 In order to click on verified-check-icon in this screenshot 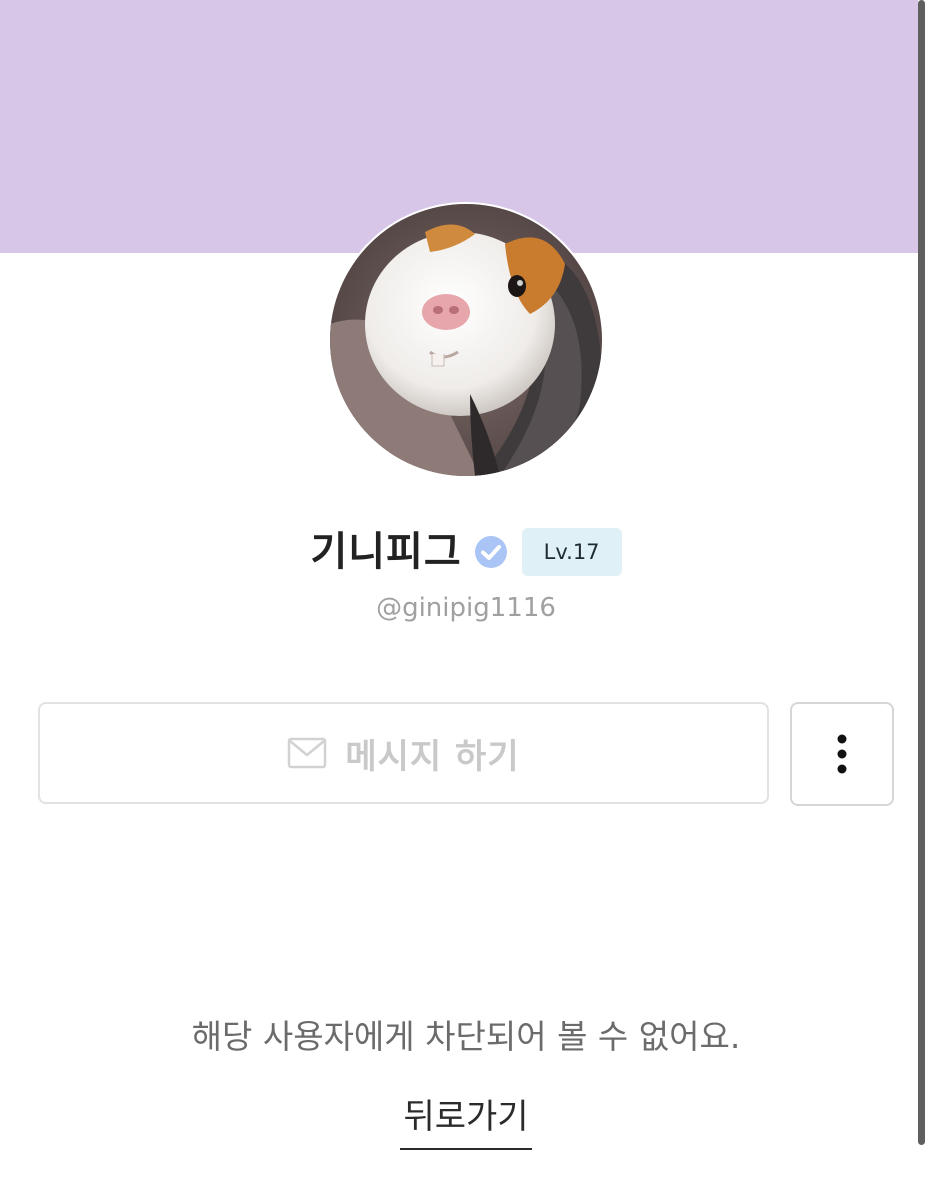, I will do `click(490, 552)`.